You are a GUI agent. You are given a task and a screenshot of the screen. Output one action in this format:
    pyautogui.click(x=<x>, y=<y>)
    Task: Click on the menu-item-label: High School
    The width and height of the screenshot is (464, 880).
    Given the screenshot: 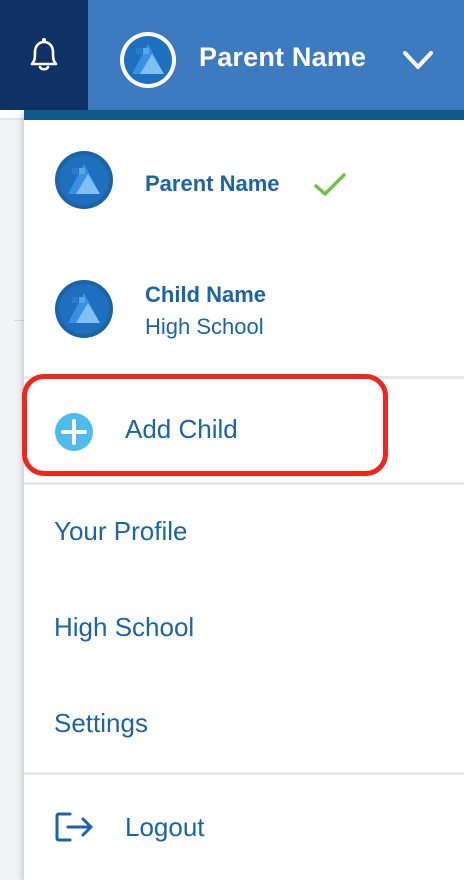 What is the action you would take?
    pyautogui.click(x=124, y=627)
    